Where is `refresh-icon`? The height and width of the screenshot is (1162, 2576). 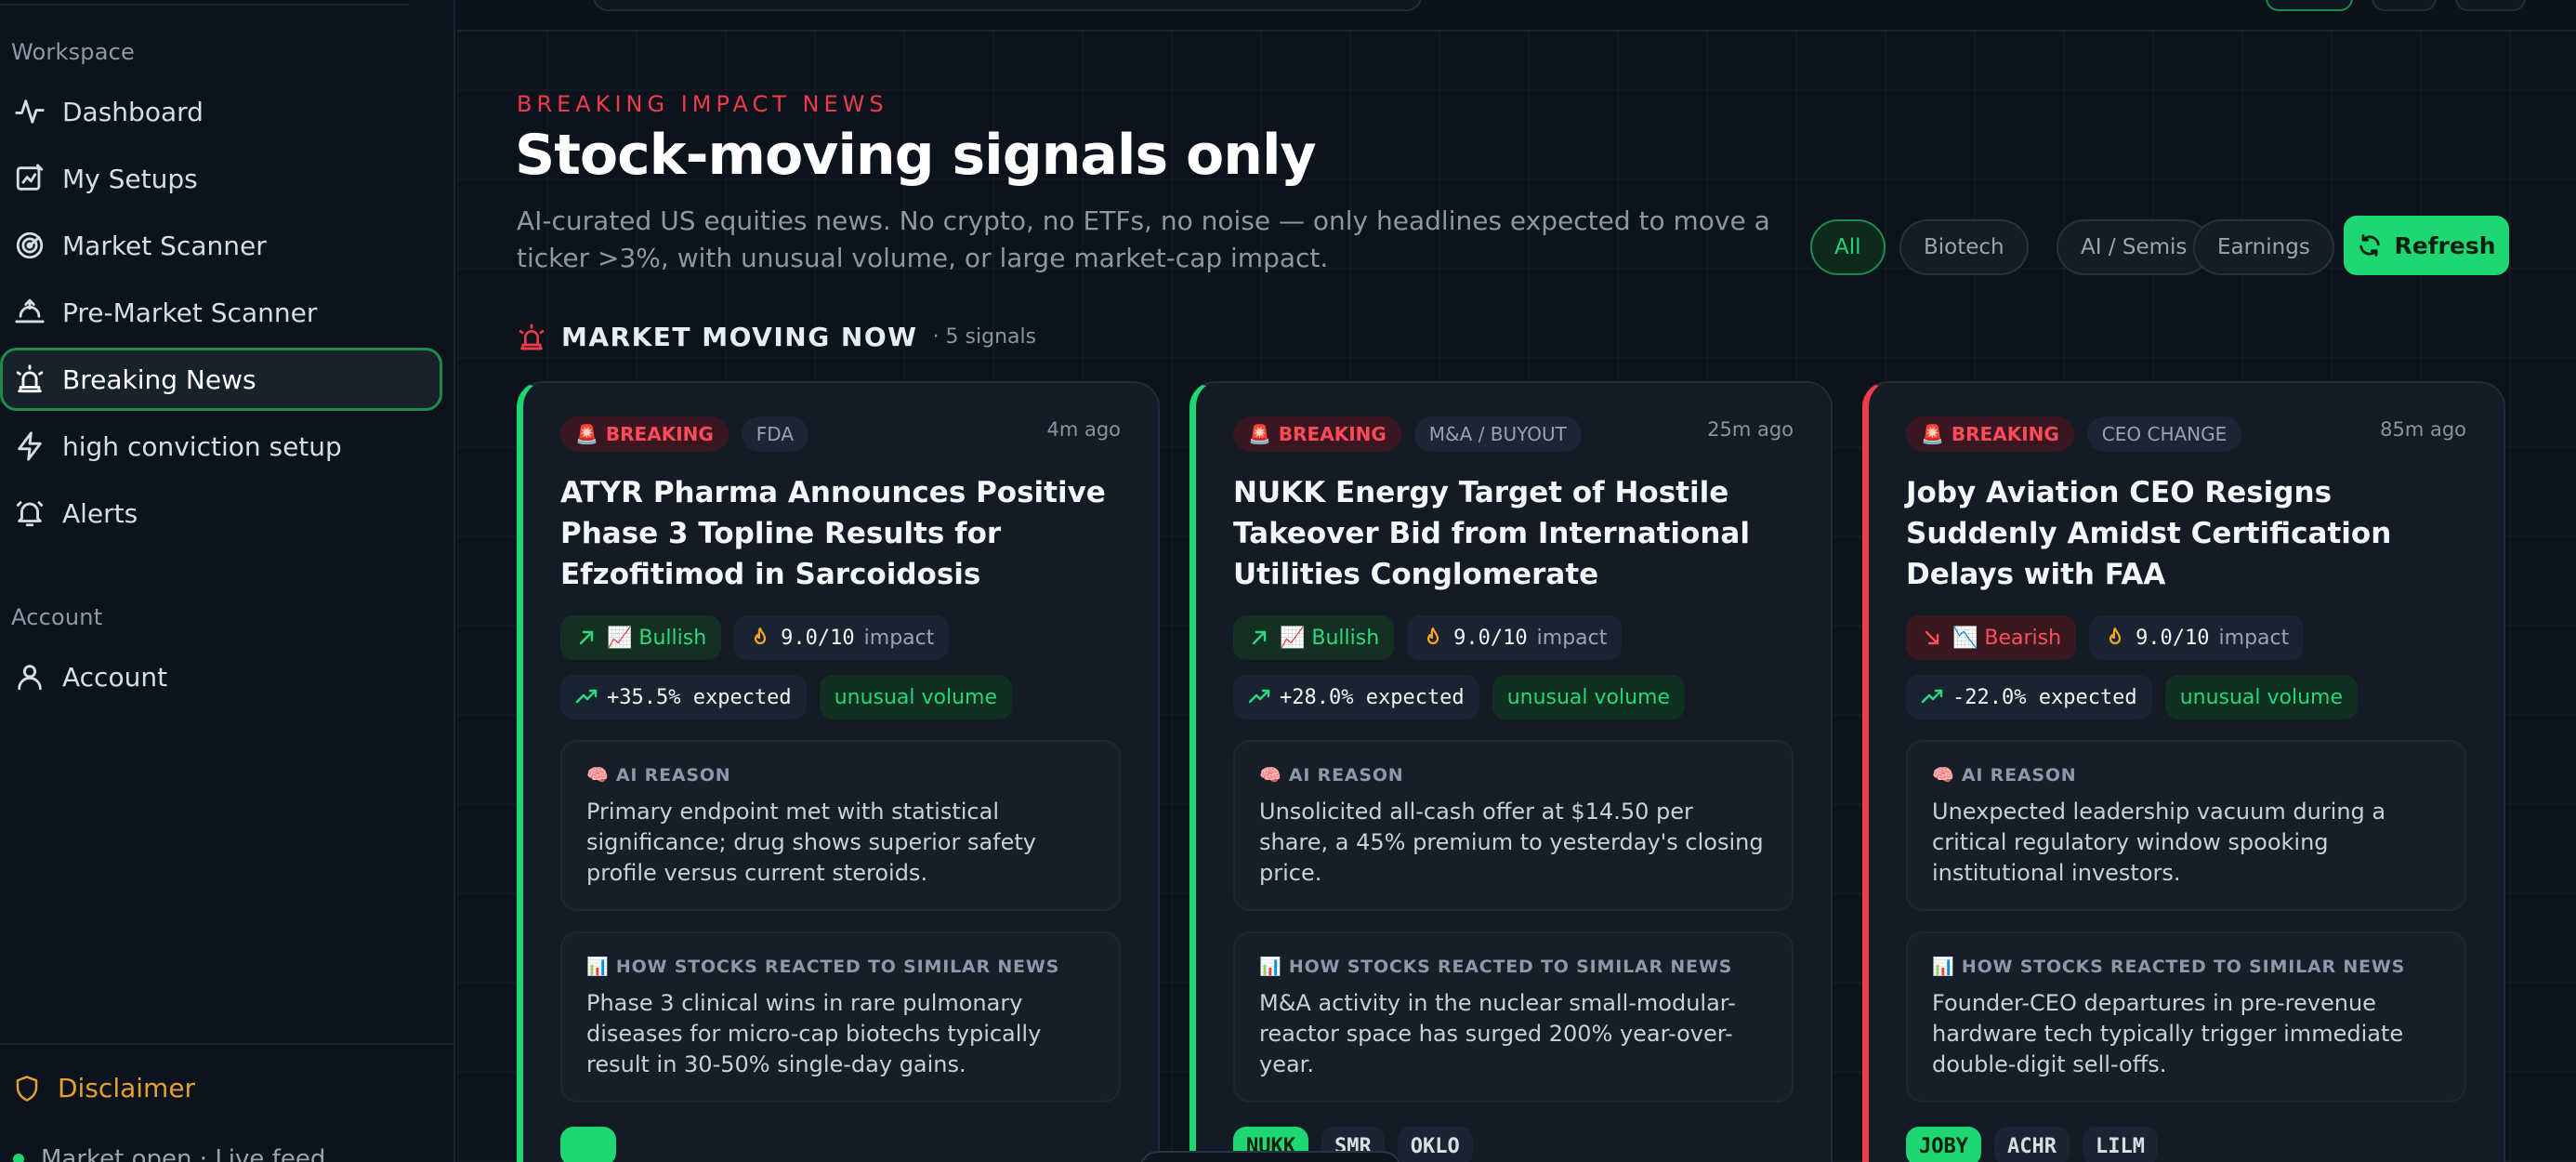
refresh-icon is located at coordinates (2370, 245).